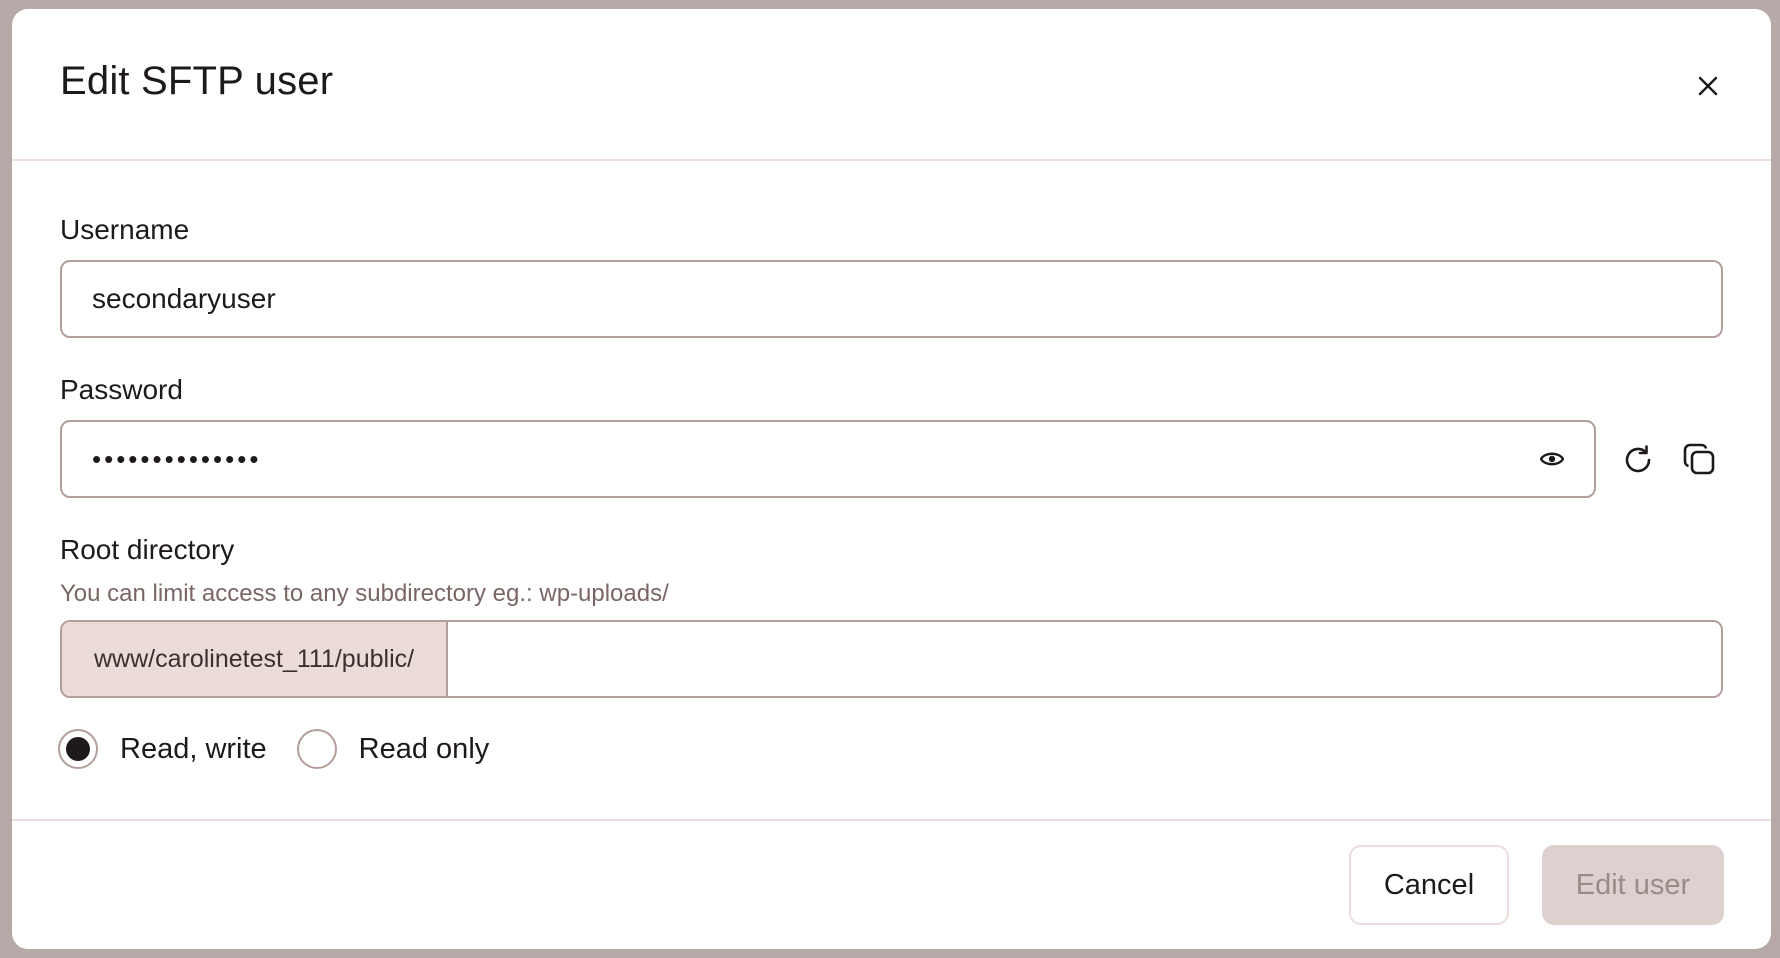 The width and height of the screenshot is (1780, 958). What do you see at coordinates (288, 749) in the screenshot?
I see `permissions-radio-group: Read, write Read only` at bounding box center [288, 749].